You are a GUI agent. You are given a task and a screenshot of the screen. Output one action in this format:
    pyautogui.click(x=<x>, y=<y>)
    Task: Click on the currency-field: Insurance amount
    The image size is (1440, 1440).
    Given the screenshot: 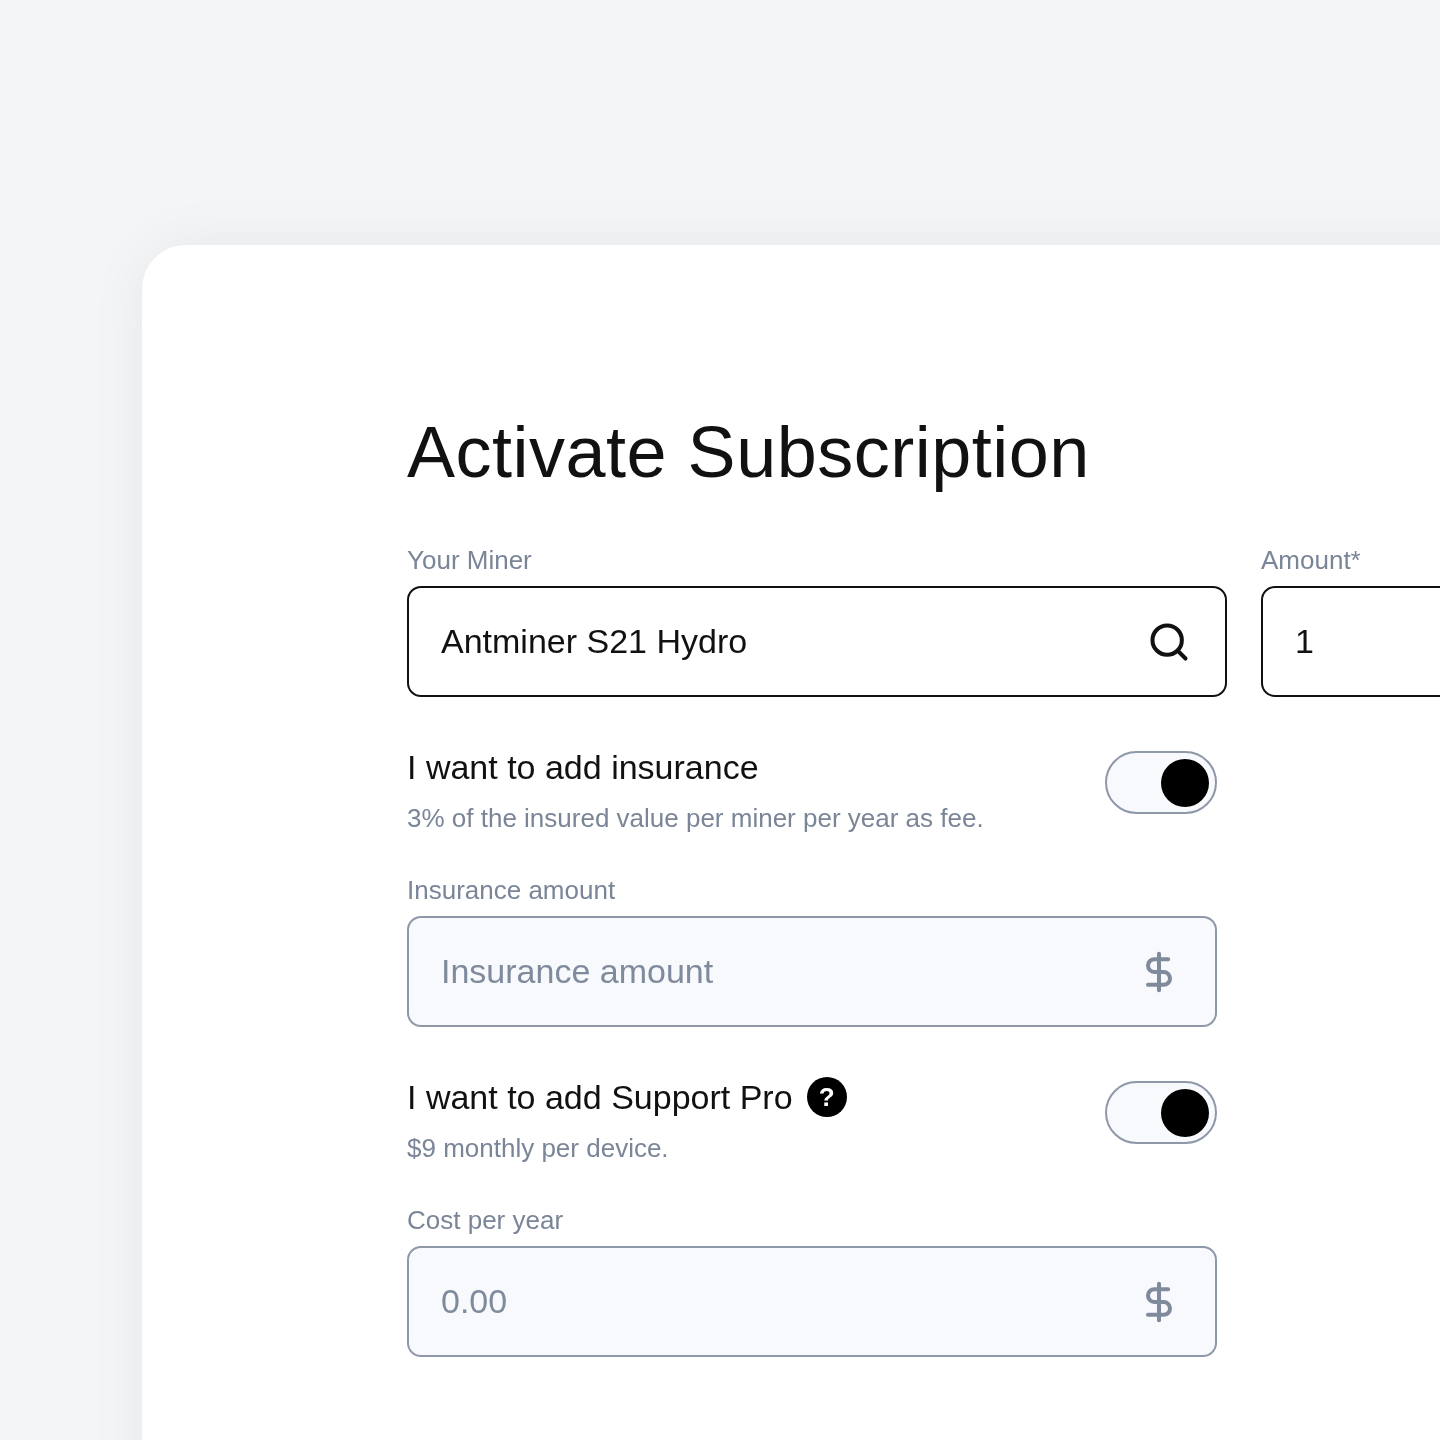 What is the action you would take?
    pyautogui.click(x=812, y=971)
    